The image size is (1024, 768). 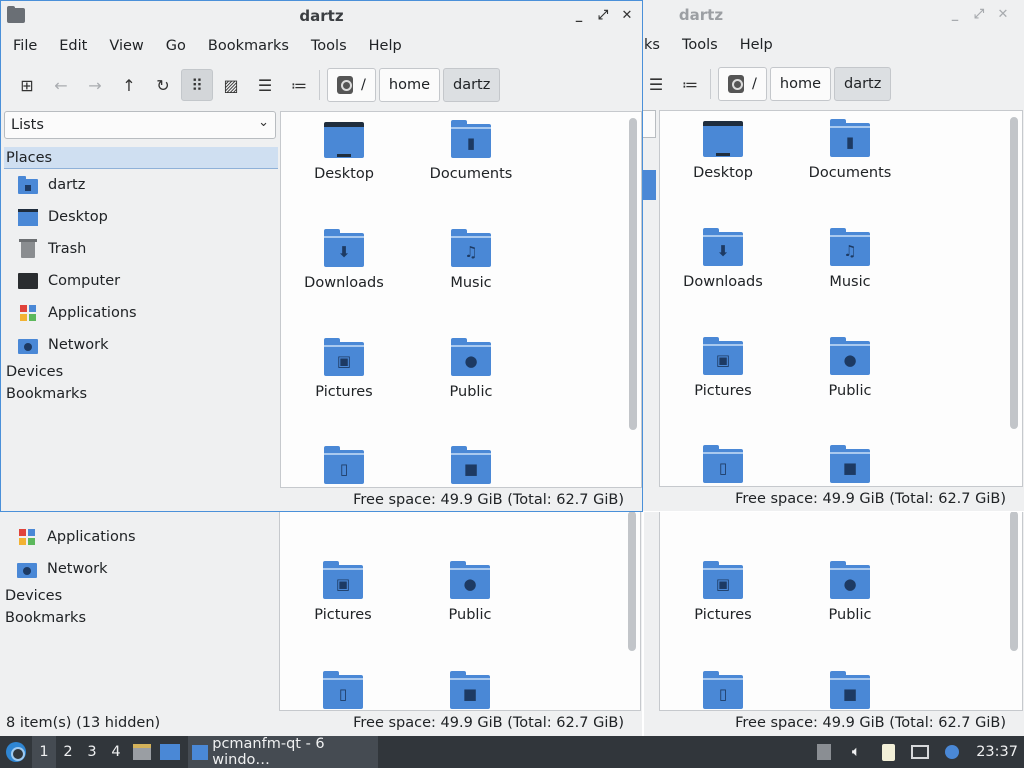 What do you see at coordinates (16, 752) in the screenshot?
I see `start-menu-icon` at bounding box center [16, 752].